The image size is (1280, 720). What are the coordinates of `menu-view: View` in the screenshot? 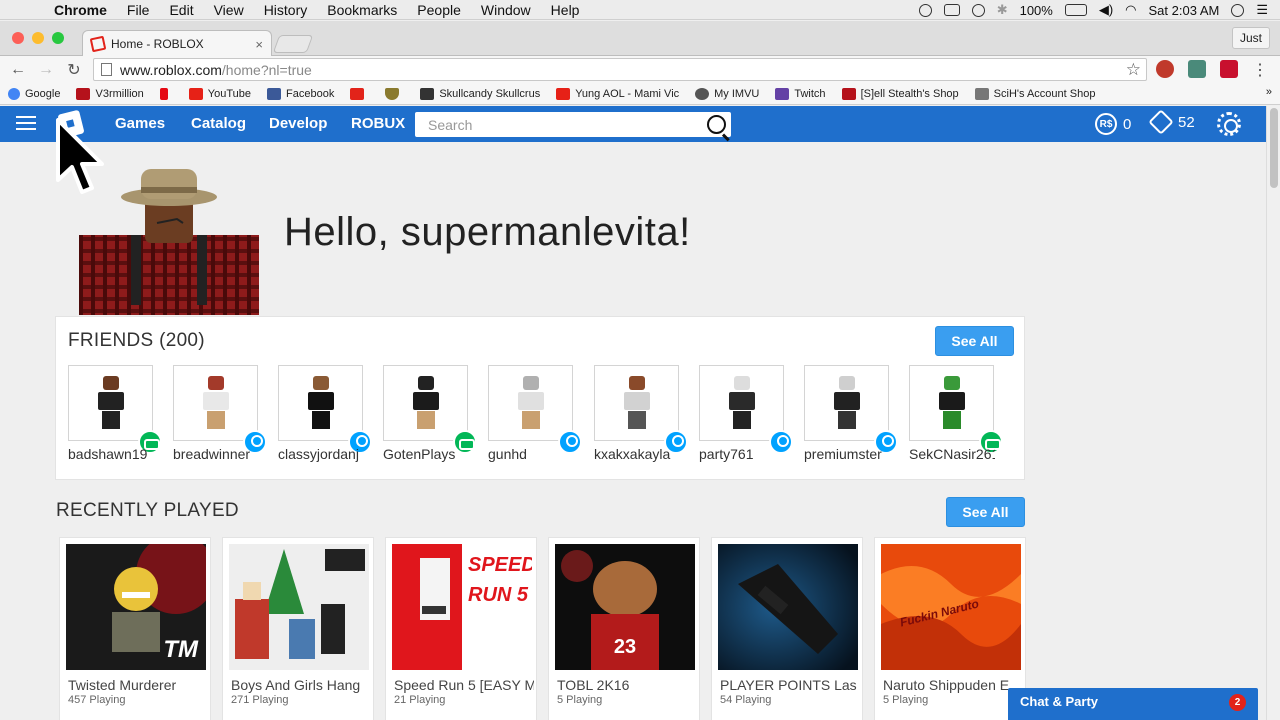 It's located at (229, 10).